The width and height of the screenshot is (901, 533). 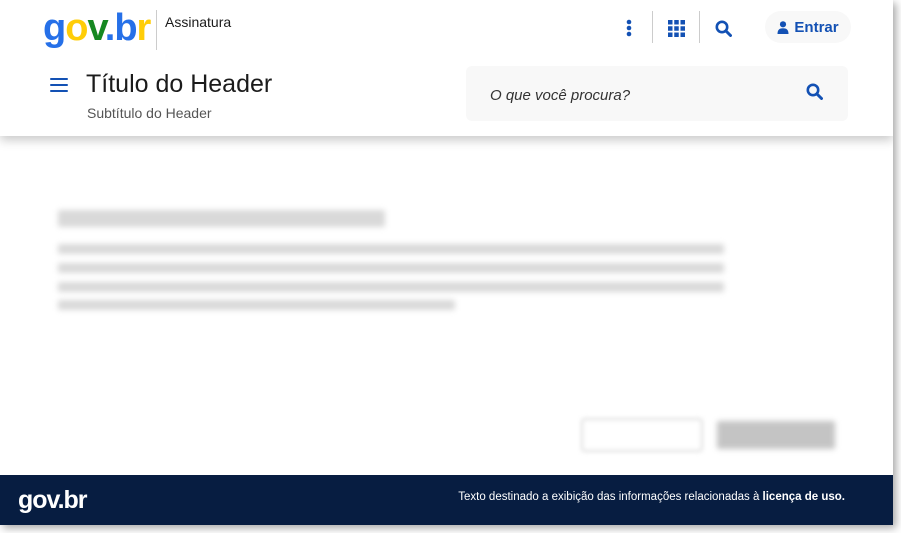 I want to click on login-label: Entrar, so click(x=816, y=27).